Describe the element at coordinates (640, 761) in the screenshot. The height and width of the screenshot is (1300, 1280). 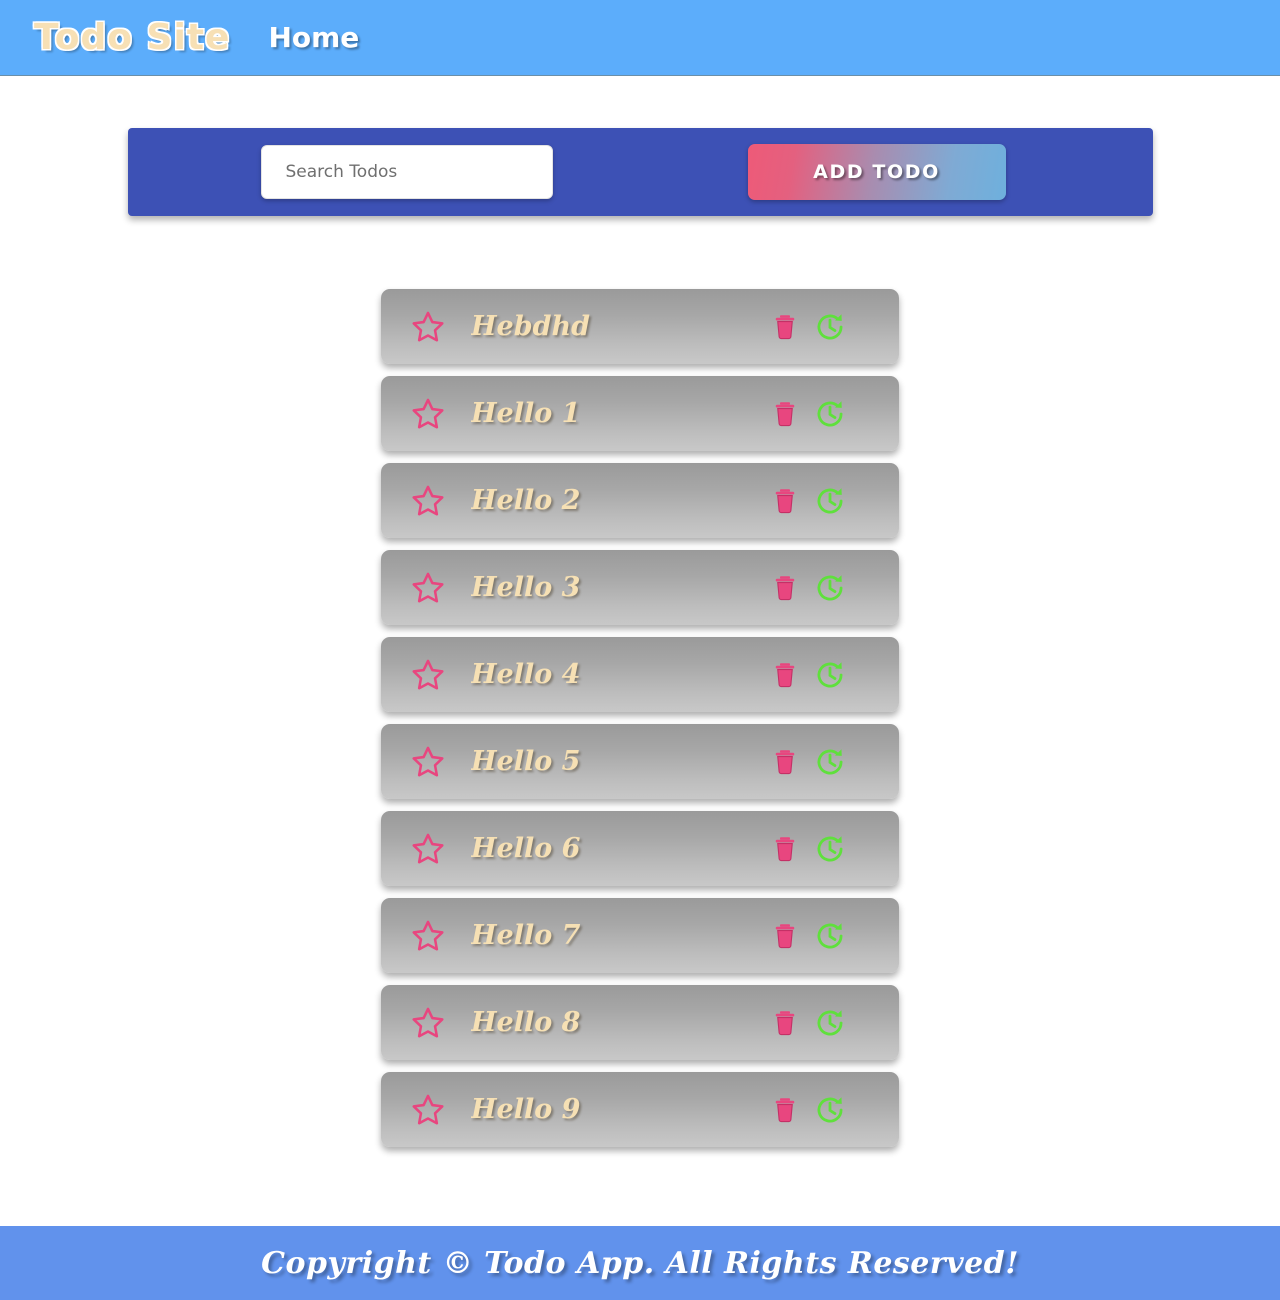
I see `todo-item: Hello 5` at that location.